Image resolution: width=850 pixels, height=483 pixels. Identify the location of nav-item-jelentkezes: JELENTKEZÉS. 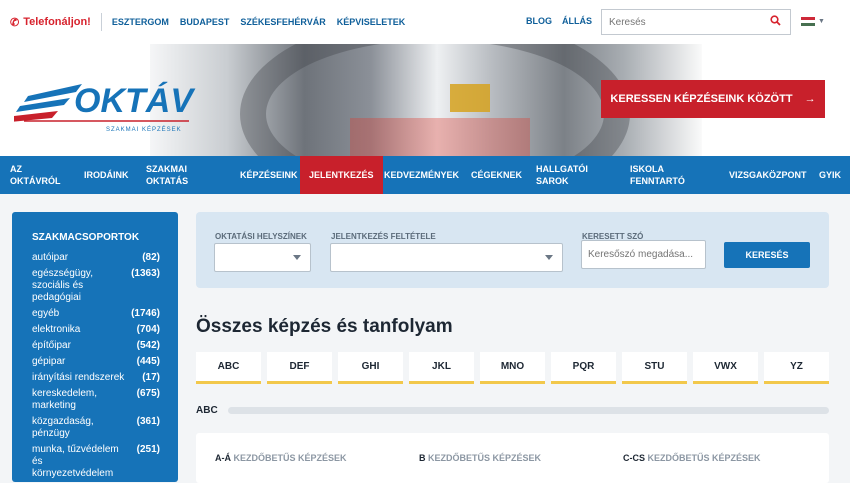
(341, 175).